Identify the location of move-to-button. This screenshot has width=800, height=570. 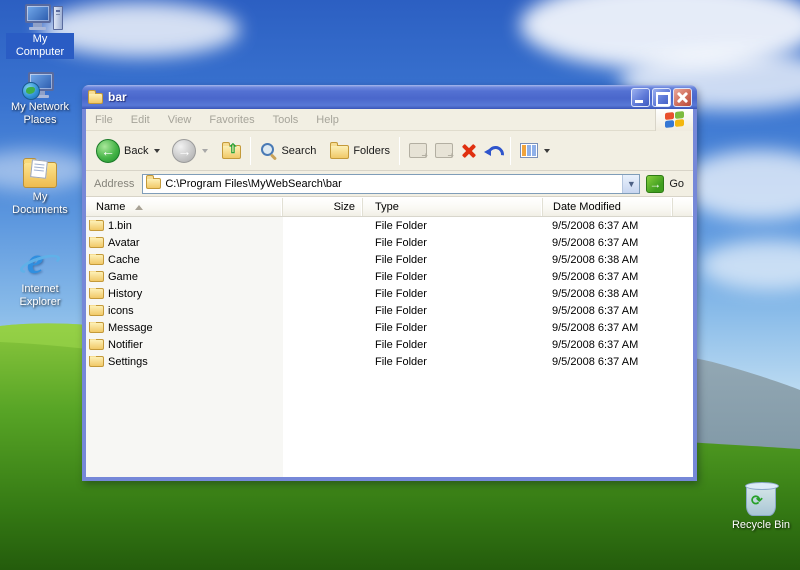
(418, 150).